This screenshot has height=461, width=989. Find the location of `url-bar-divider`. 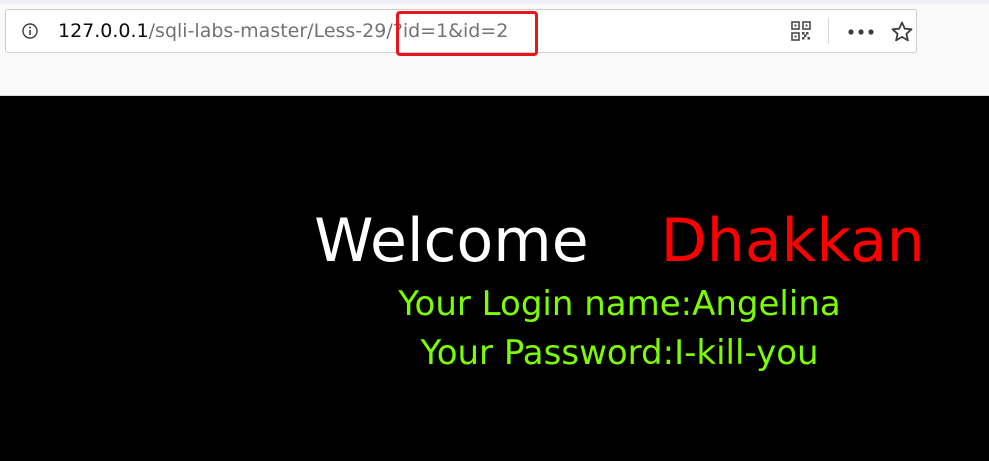

url-bar-divider is located at coordinates (828, 31).